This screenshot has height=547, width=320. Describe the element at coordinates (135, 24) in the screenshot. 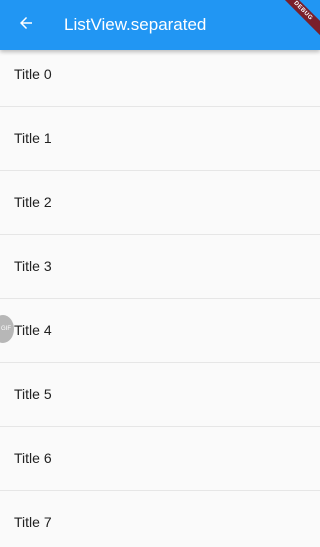

I see `page-title: ListView.separated` at that location.